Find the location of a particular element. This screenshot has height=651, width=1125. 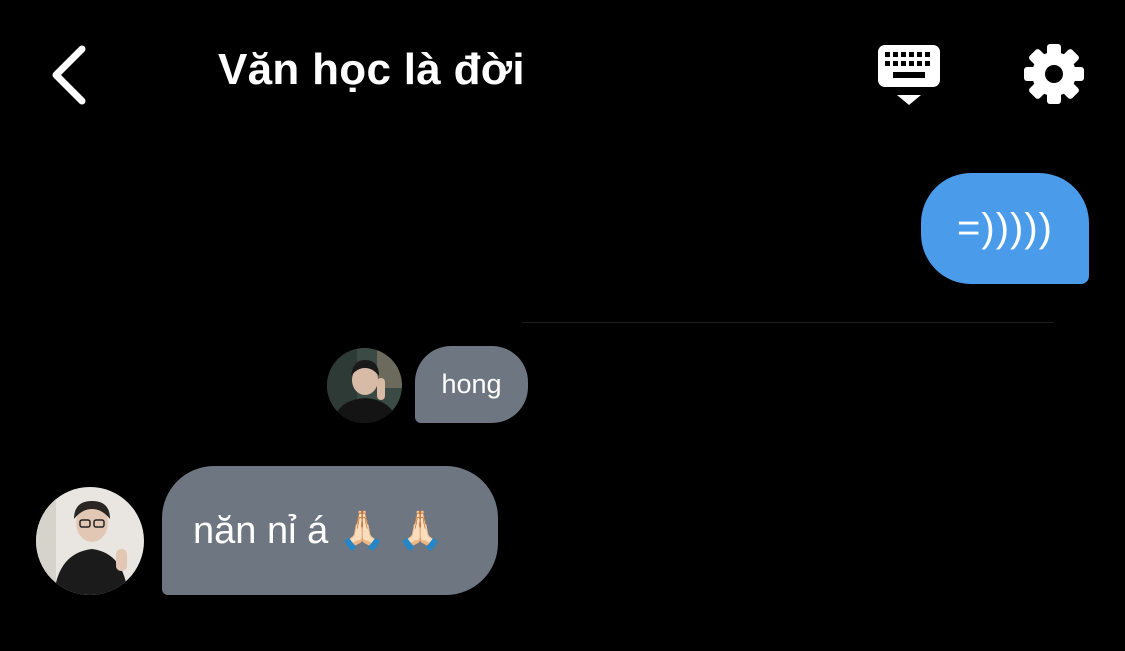

message-text: hong is located at coordinates (471, 384).